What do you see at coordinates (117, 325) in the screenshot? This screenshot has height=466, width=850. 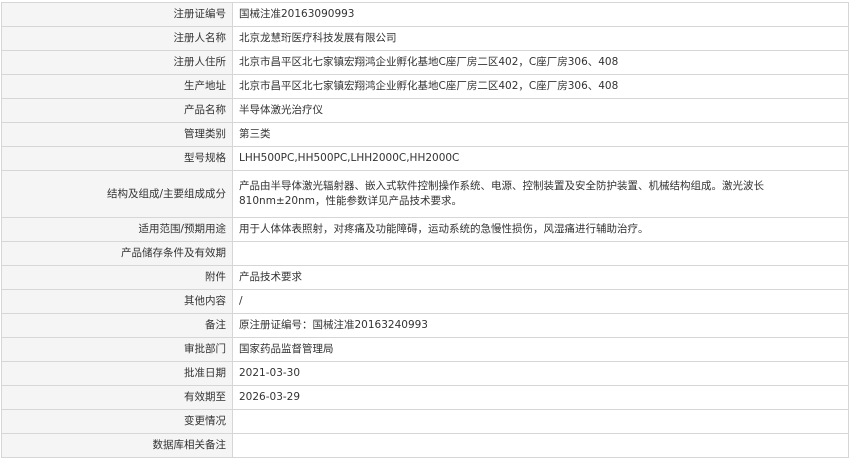 I see `row-label: 备注` at bounding box center [117, 325].